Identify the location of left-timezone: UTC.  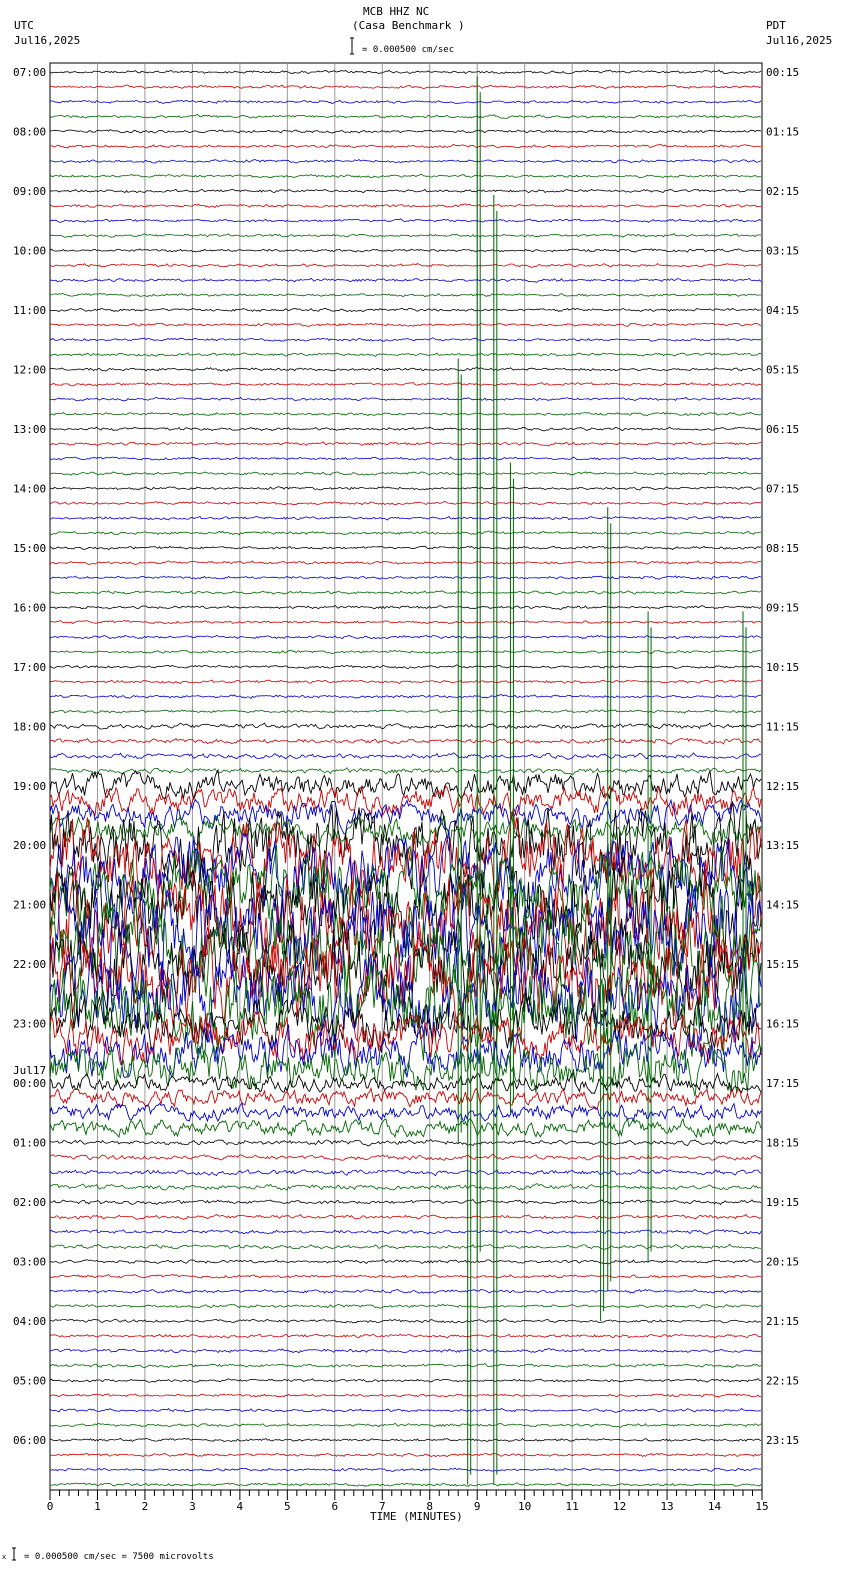
(24, 25).